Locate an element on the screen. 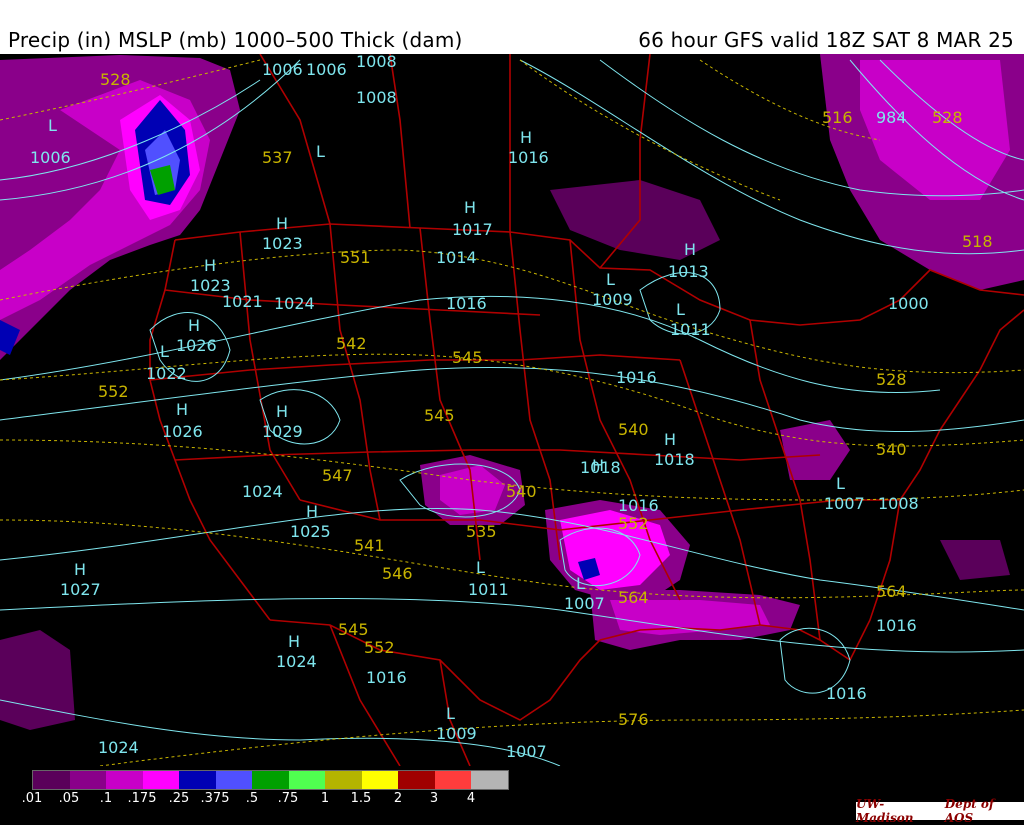 This screenshot has width=1024, height=825. us-mexico-border is located at coordinates (435, 670).